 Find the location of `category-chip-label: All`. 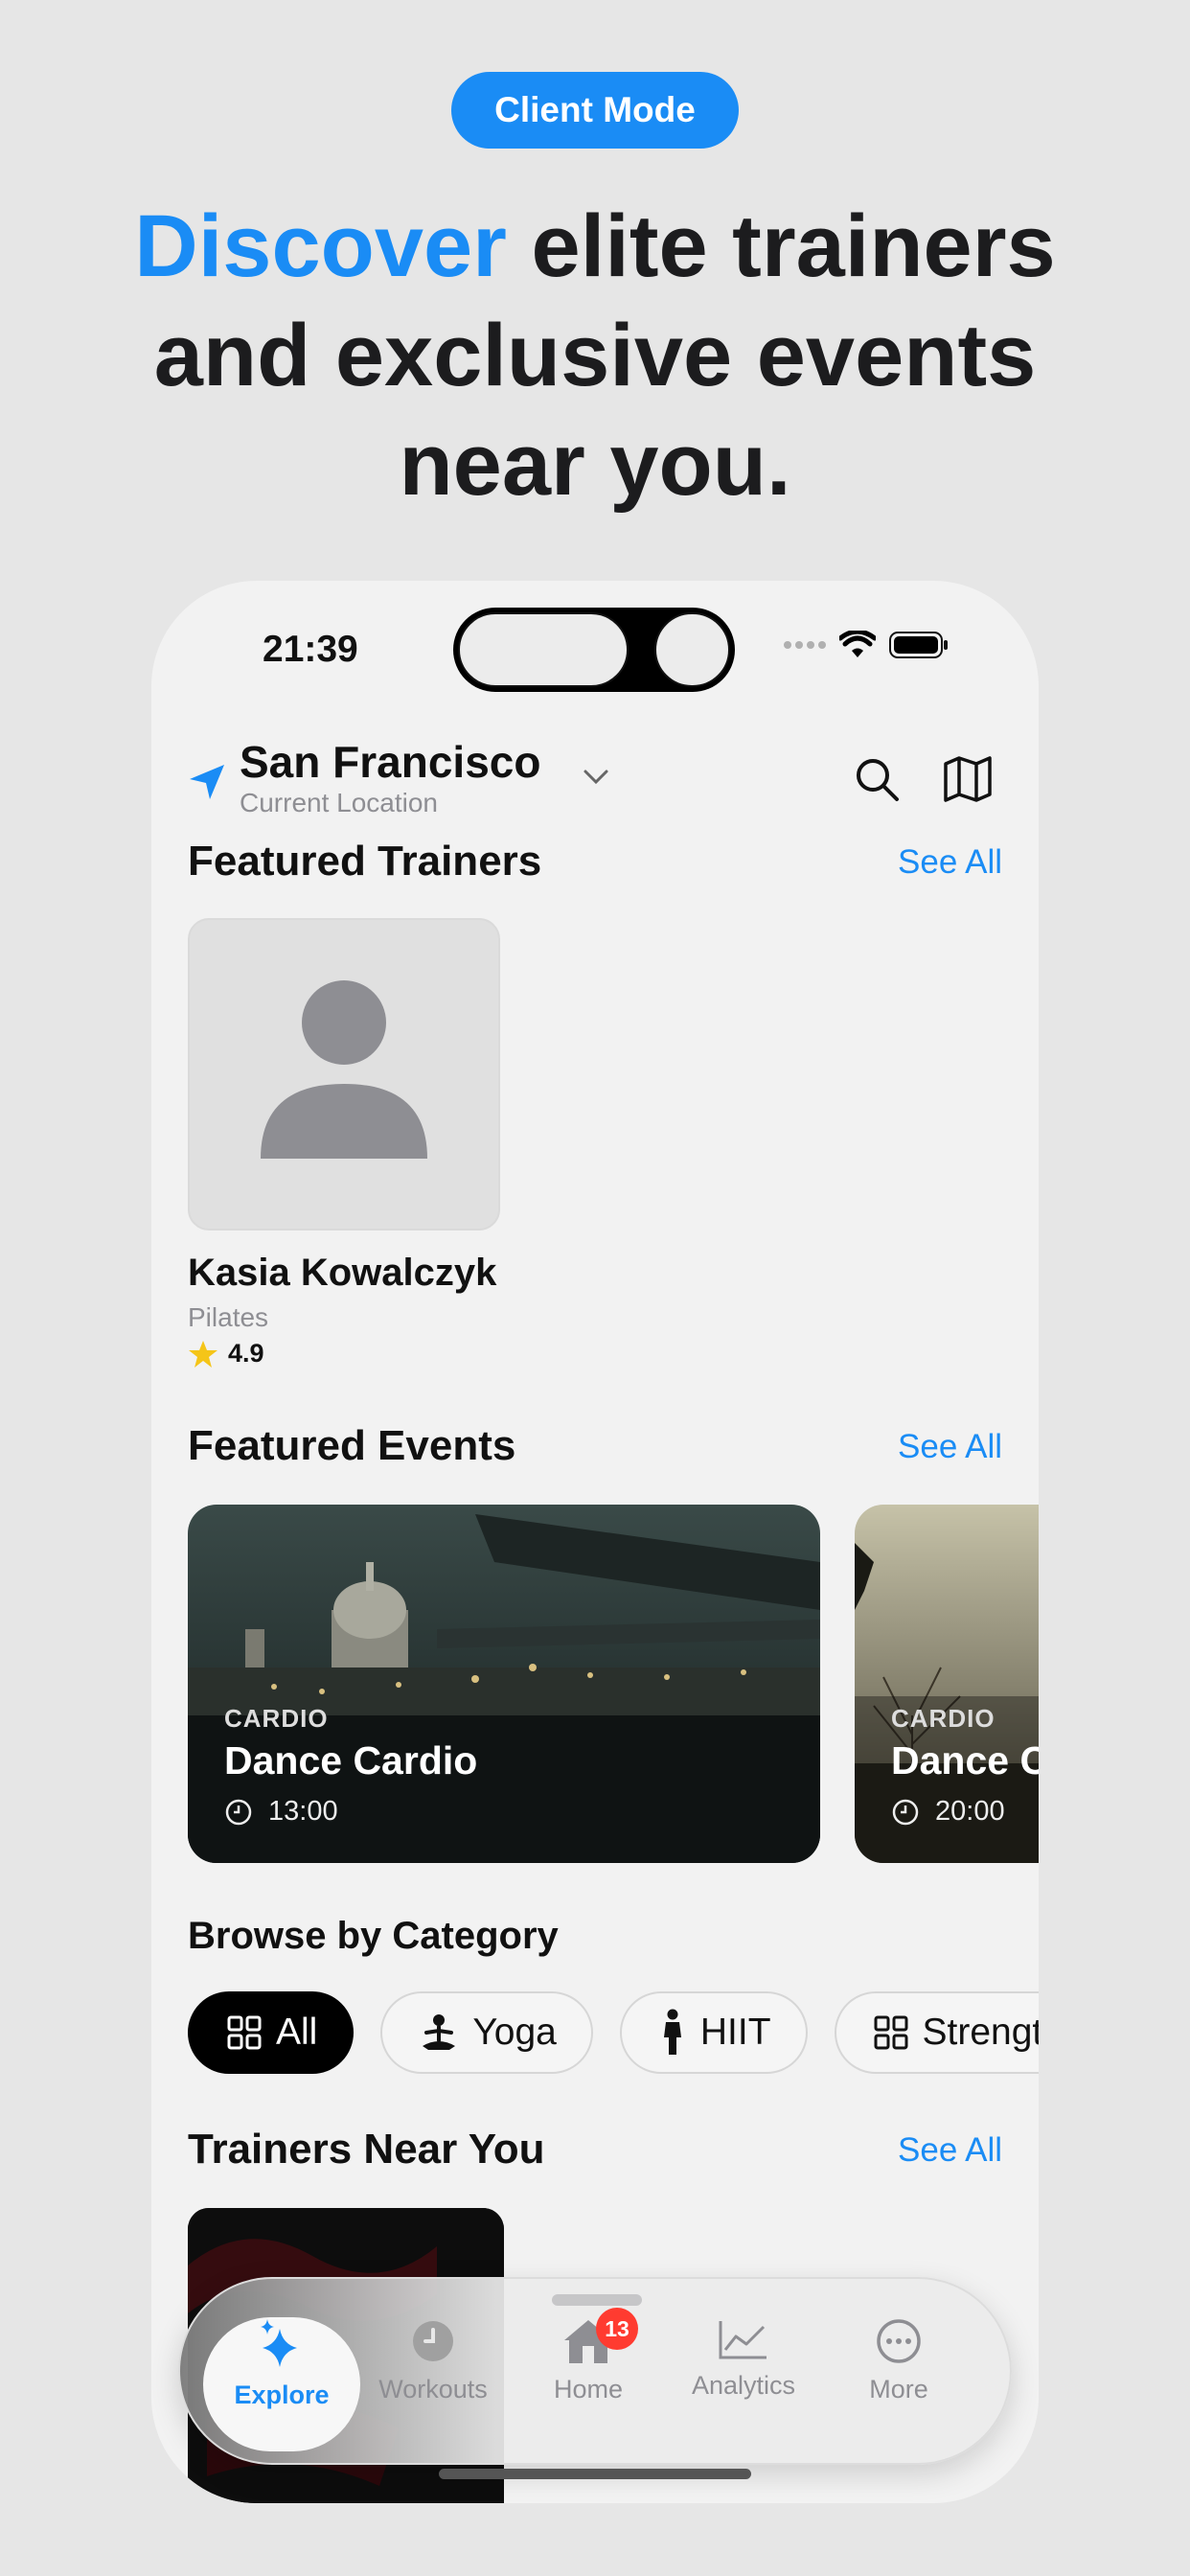

category-chip-label: All is located at coordinates (297, 2032).